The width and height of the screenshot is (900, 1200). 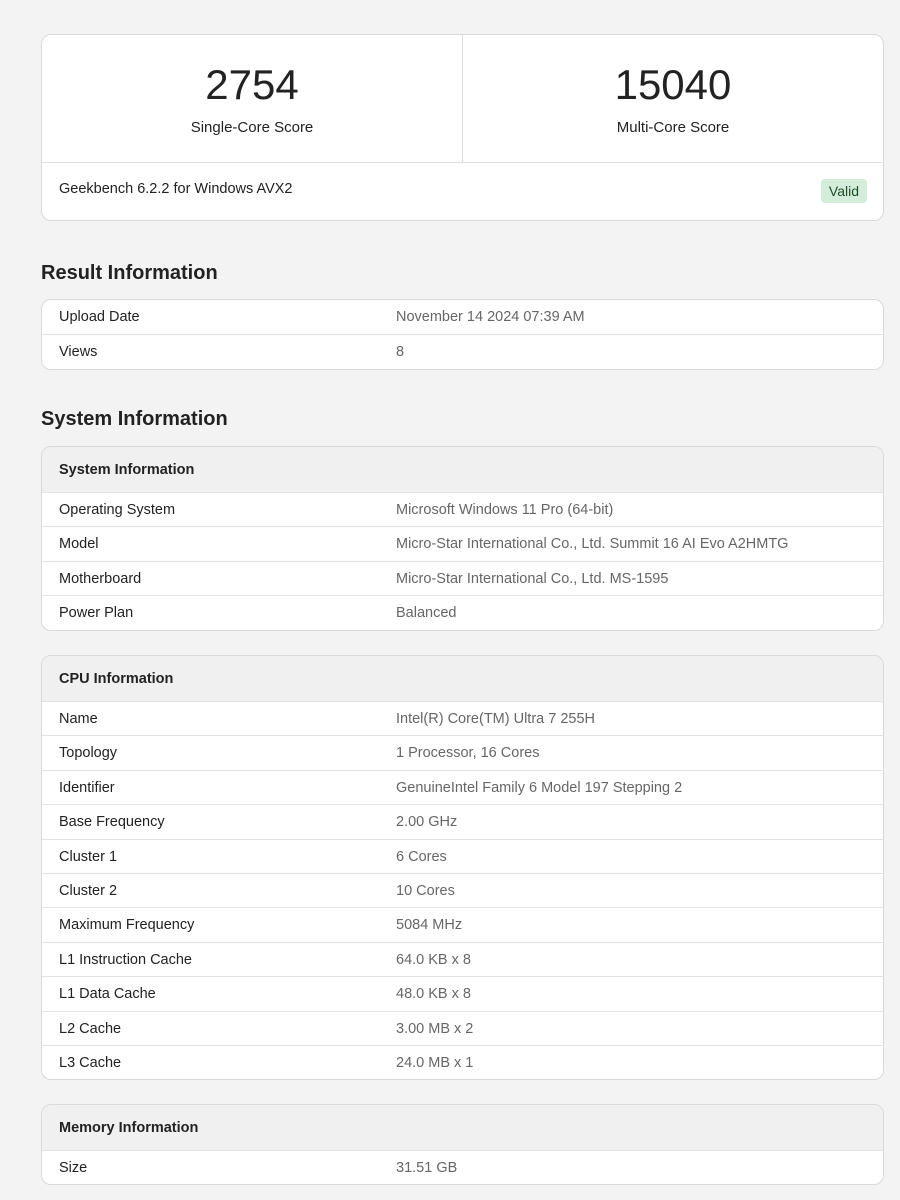 I want to click on table-row: L2 Cache 3.00 MB x 2, so click(x=462, y=1027).